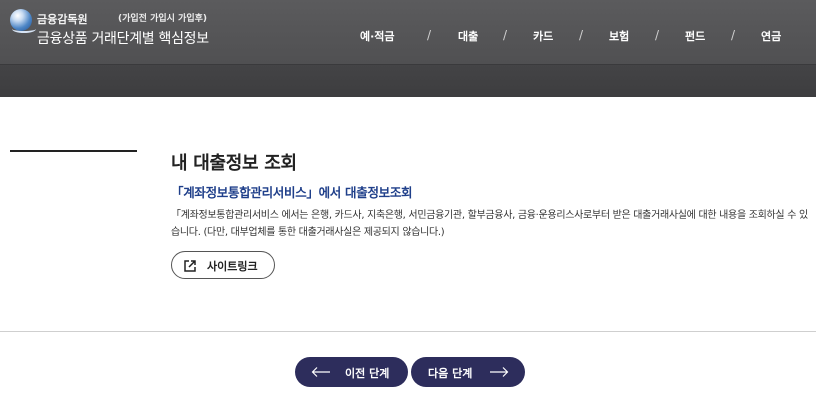 This screenshot has height=404, width=816. Describe the element at coordinates (771, 36) in the screenshot. I see `nav-item-pension: 연금` at that location.